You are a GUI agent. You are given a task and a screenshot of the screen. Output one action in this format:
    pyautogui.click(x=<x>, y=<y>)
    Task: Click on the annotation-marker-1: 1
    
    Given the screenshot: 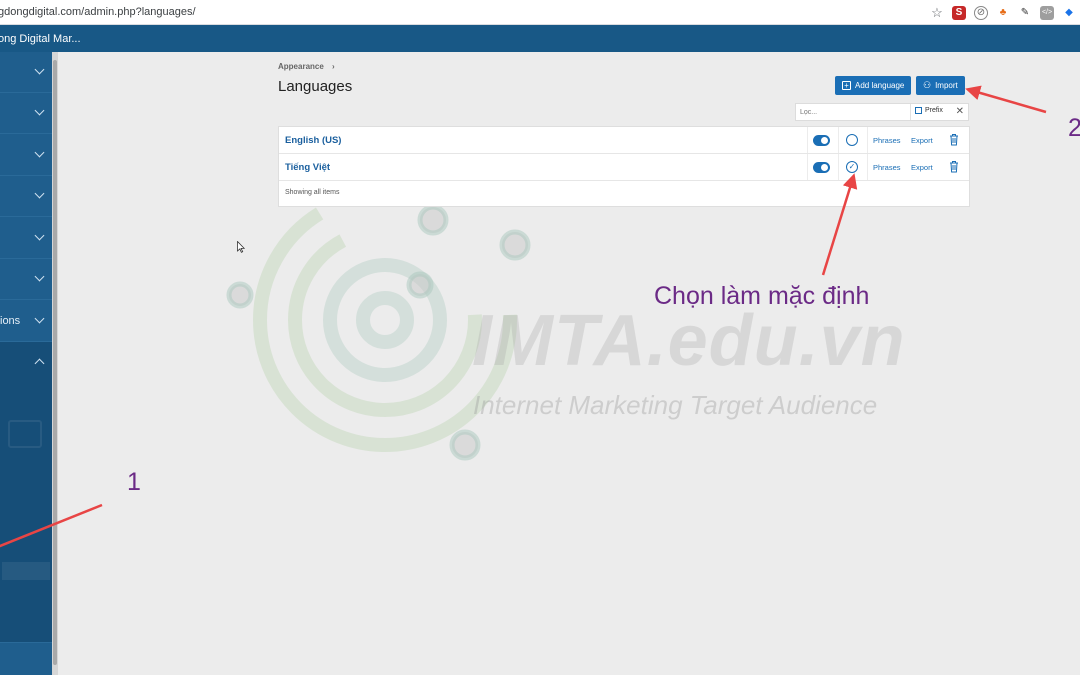 What is the action you would take?
    pyautogui.click(x=134, y=482)
    